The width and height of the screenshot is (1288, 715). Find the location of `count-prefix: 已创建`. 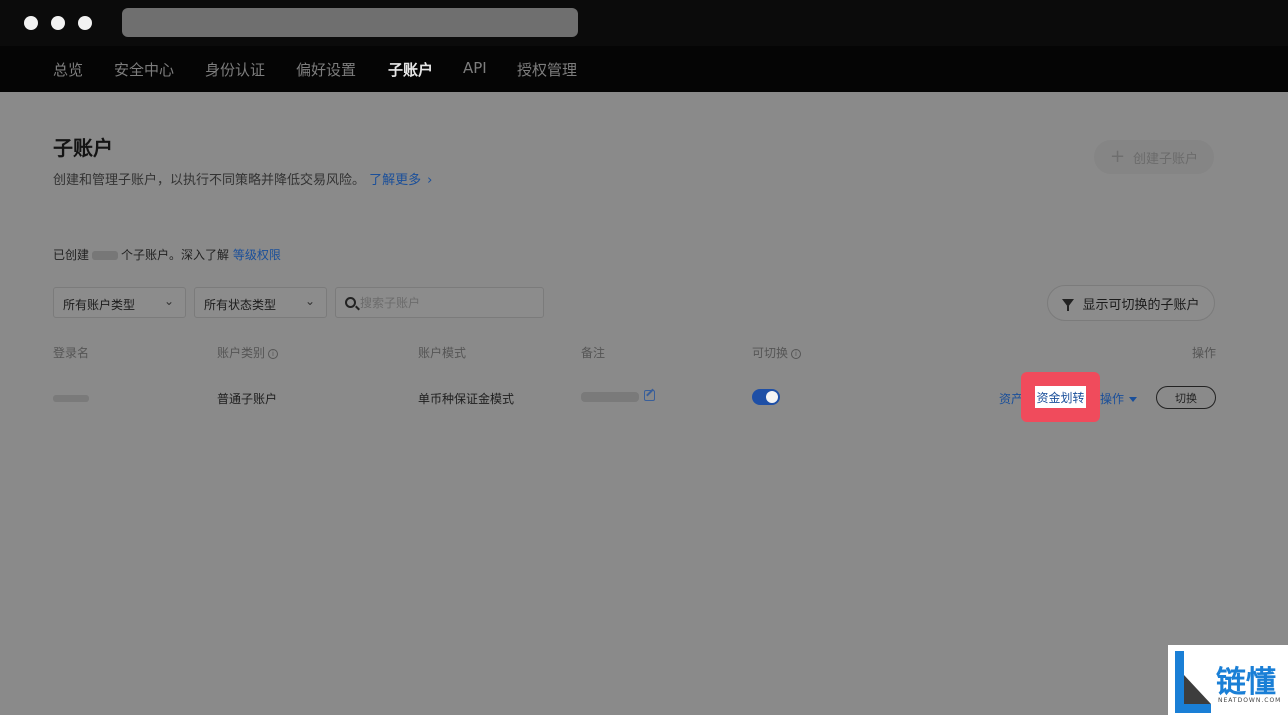

count-prefix: 已创建 is located at coordinates (71, 255).